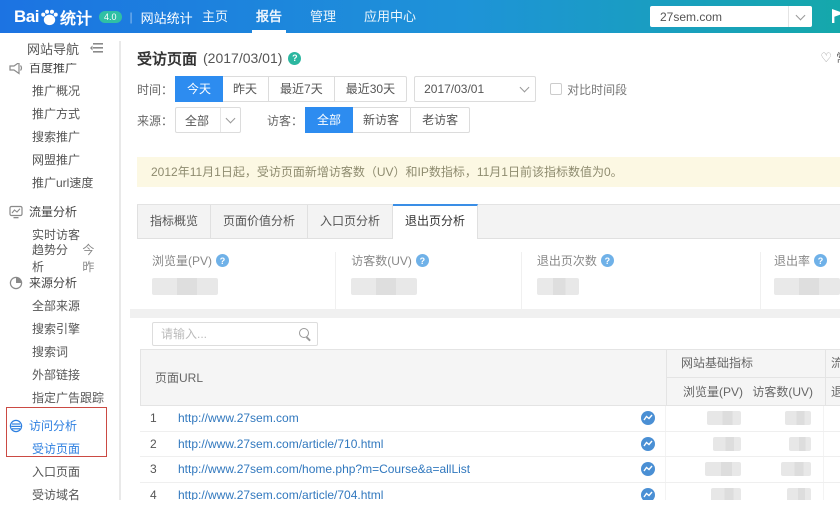 The height and width of the screenshot is (506, 840). I want to click on time-range-segmented: 今天 昨天 最近7天 最近30天, so click(291, 89).